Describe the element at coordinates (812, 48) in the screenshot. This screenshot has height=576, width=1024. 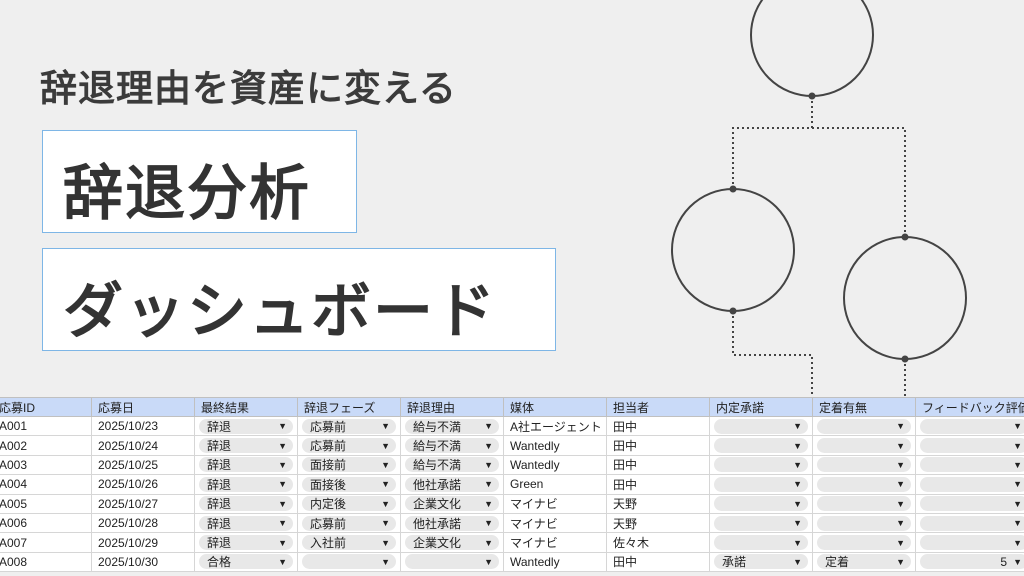
I see `flow-circle-top` at that location.